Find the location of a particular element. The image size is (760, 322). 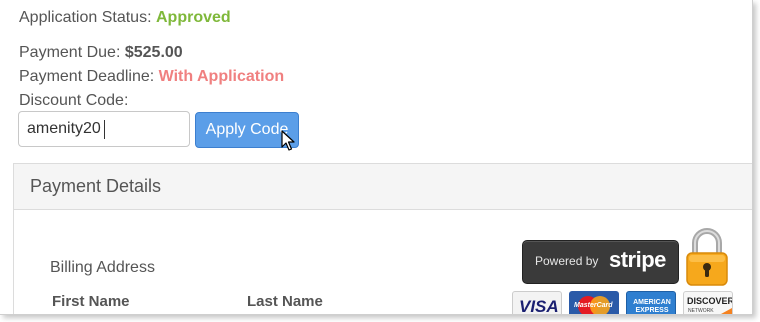

billing-address-heading: Billing Address is located at coordinates (102, 267).